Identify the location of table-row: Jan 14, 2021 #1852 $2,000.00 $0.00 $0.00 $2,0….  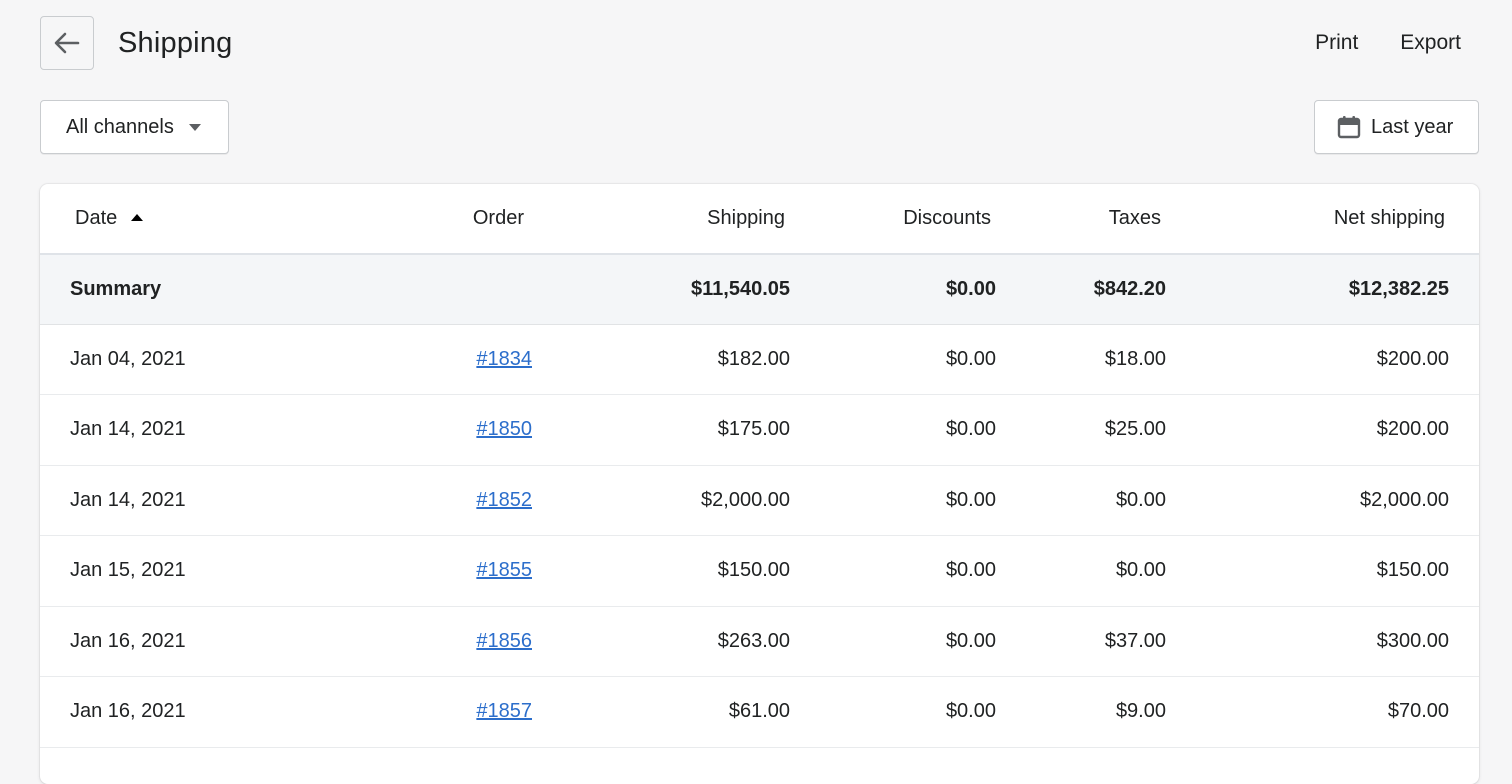
(759, 500).